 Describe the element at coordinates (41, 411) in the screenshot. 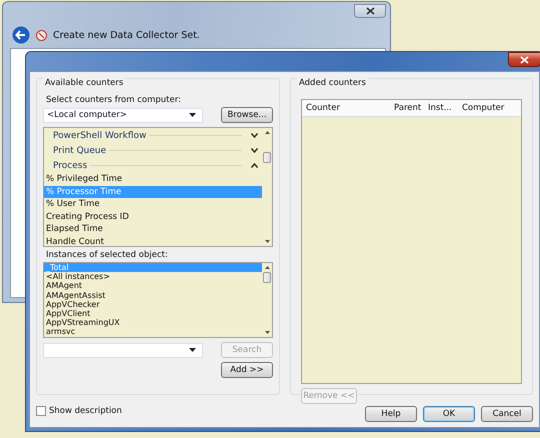

I see `checkbox` at that location.